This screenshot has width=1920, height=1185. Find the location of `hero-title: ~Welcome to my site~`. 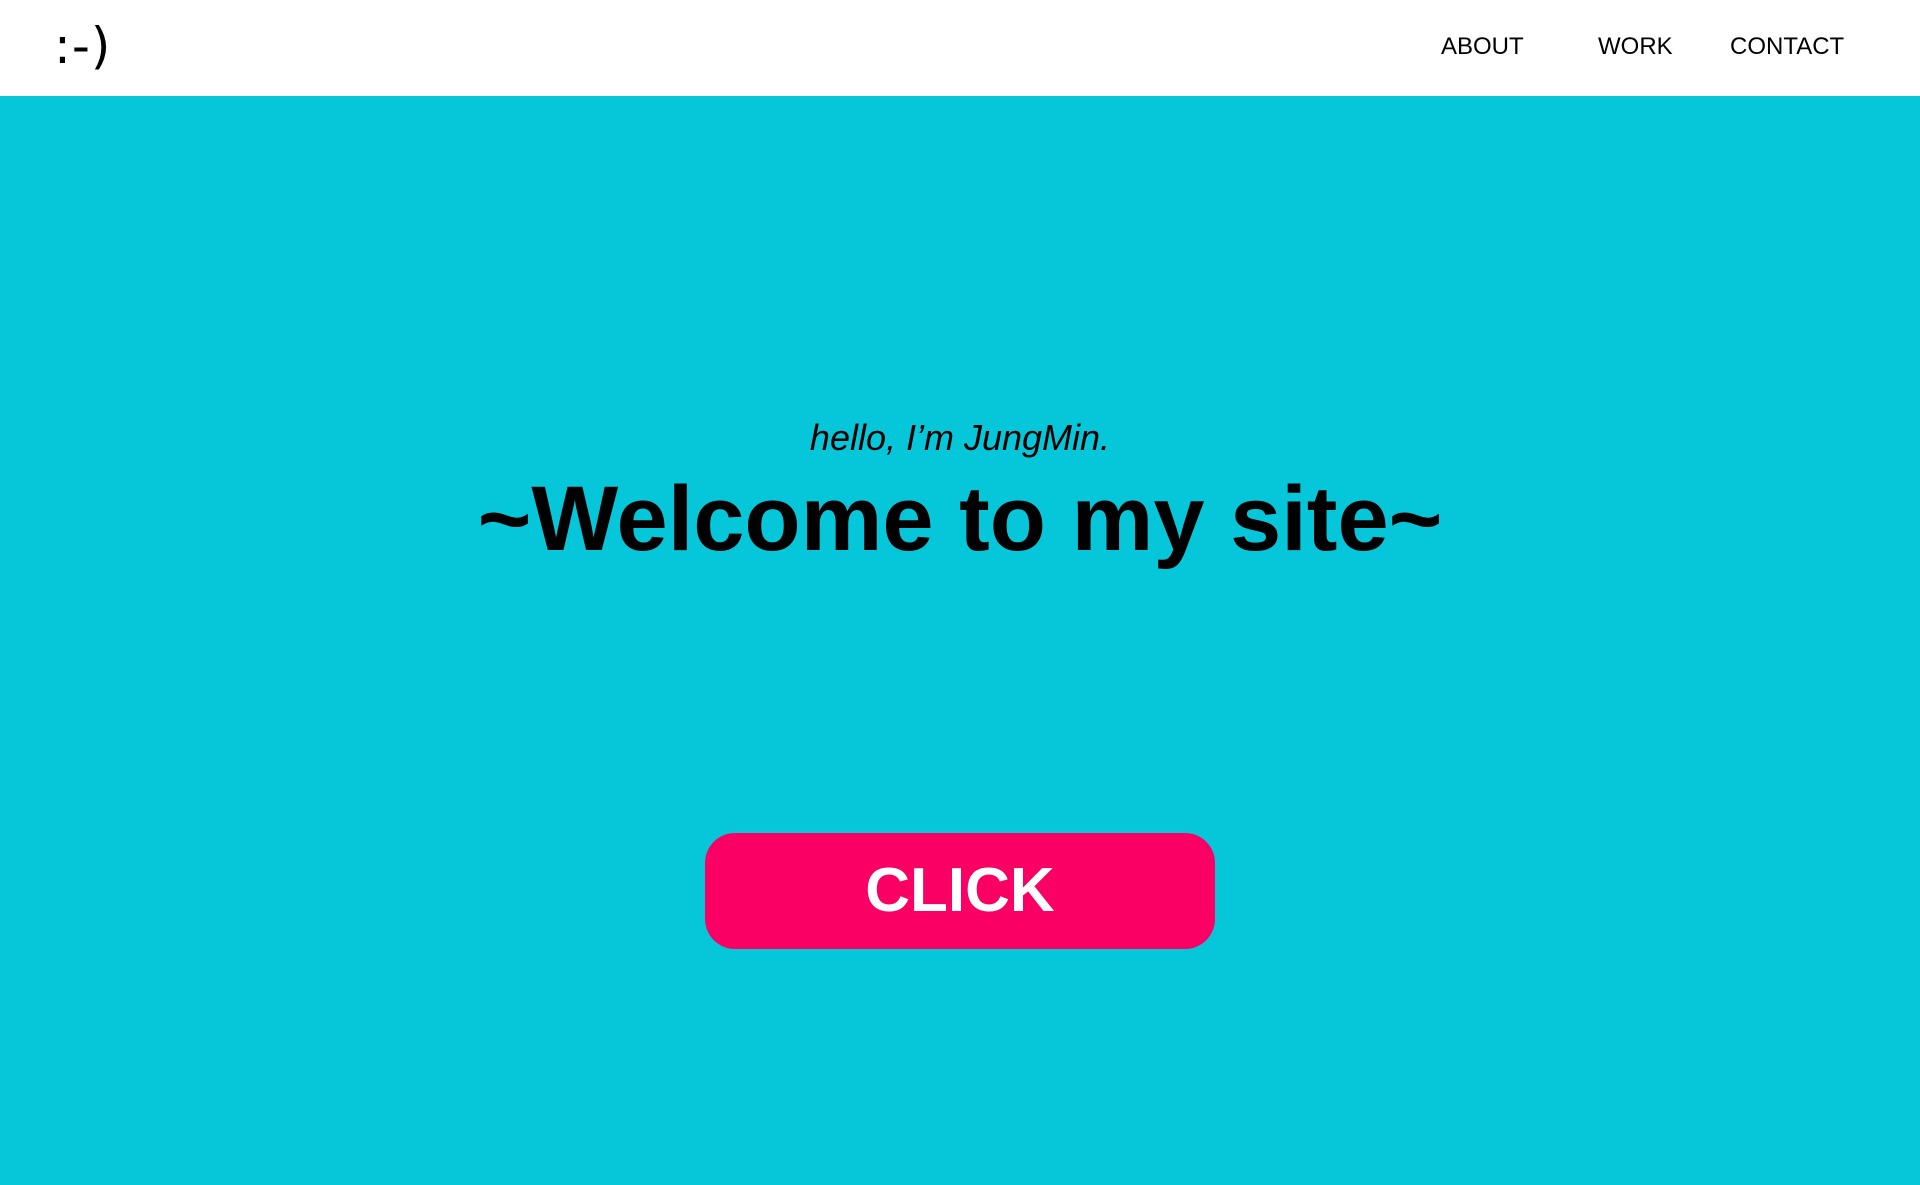

hero-title: ~Welcome to my site~ is located at coordinates (960, 519).